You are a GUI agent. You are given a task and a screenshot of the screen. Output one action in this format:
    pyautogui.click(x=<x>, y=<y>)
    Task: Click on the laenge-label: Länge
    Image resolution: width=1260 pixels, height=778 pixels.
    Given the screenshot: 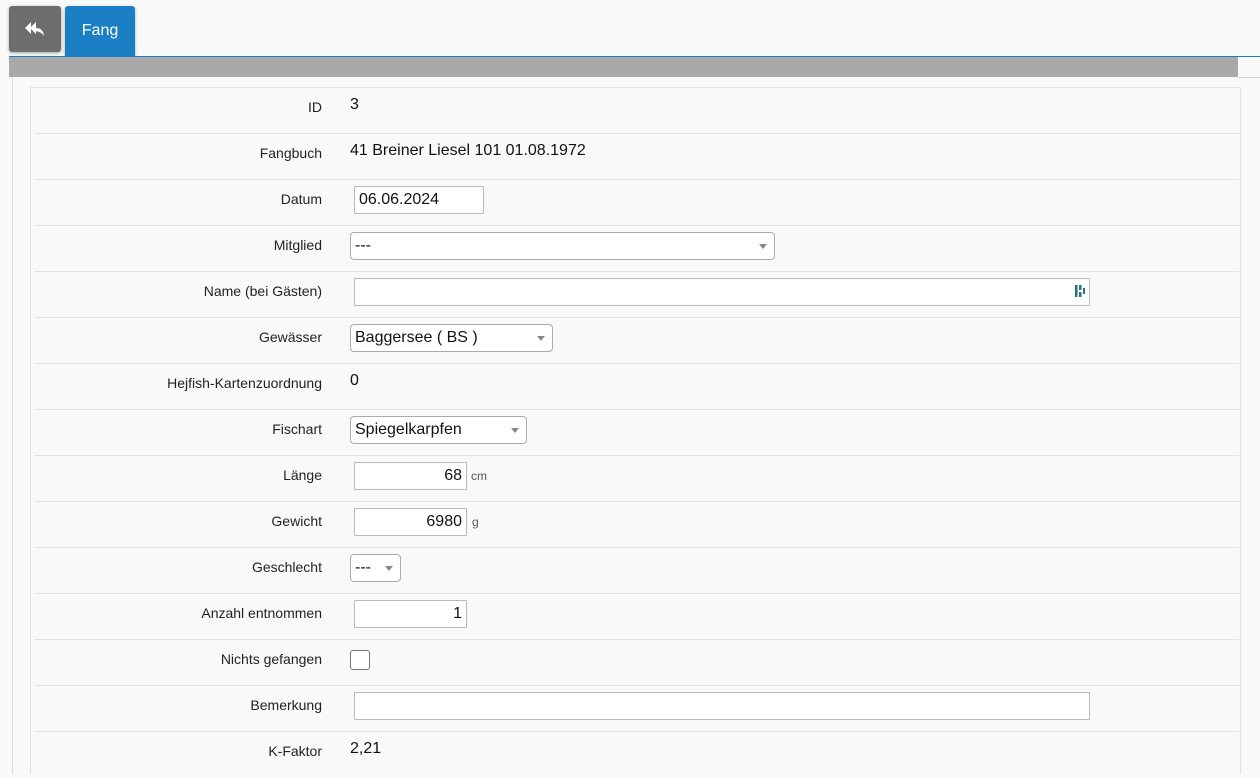 What is the action you would take?
    pyautogui.click(x=302, y=475)
    